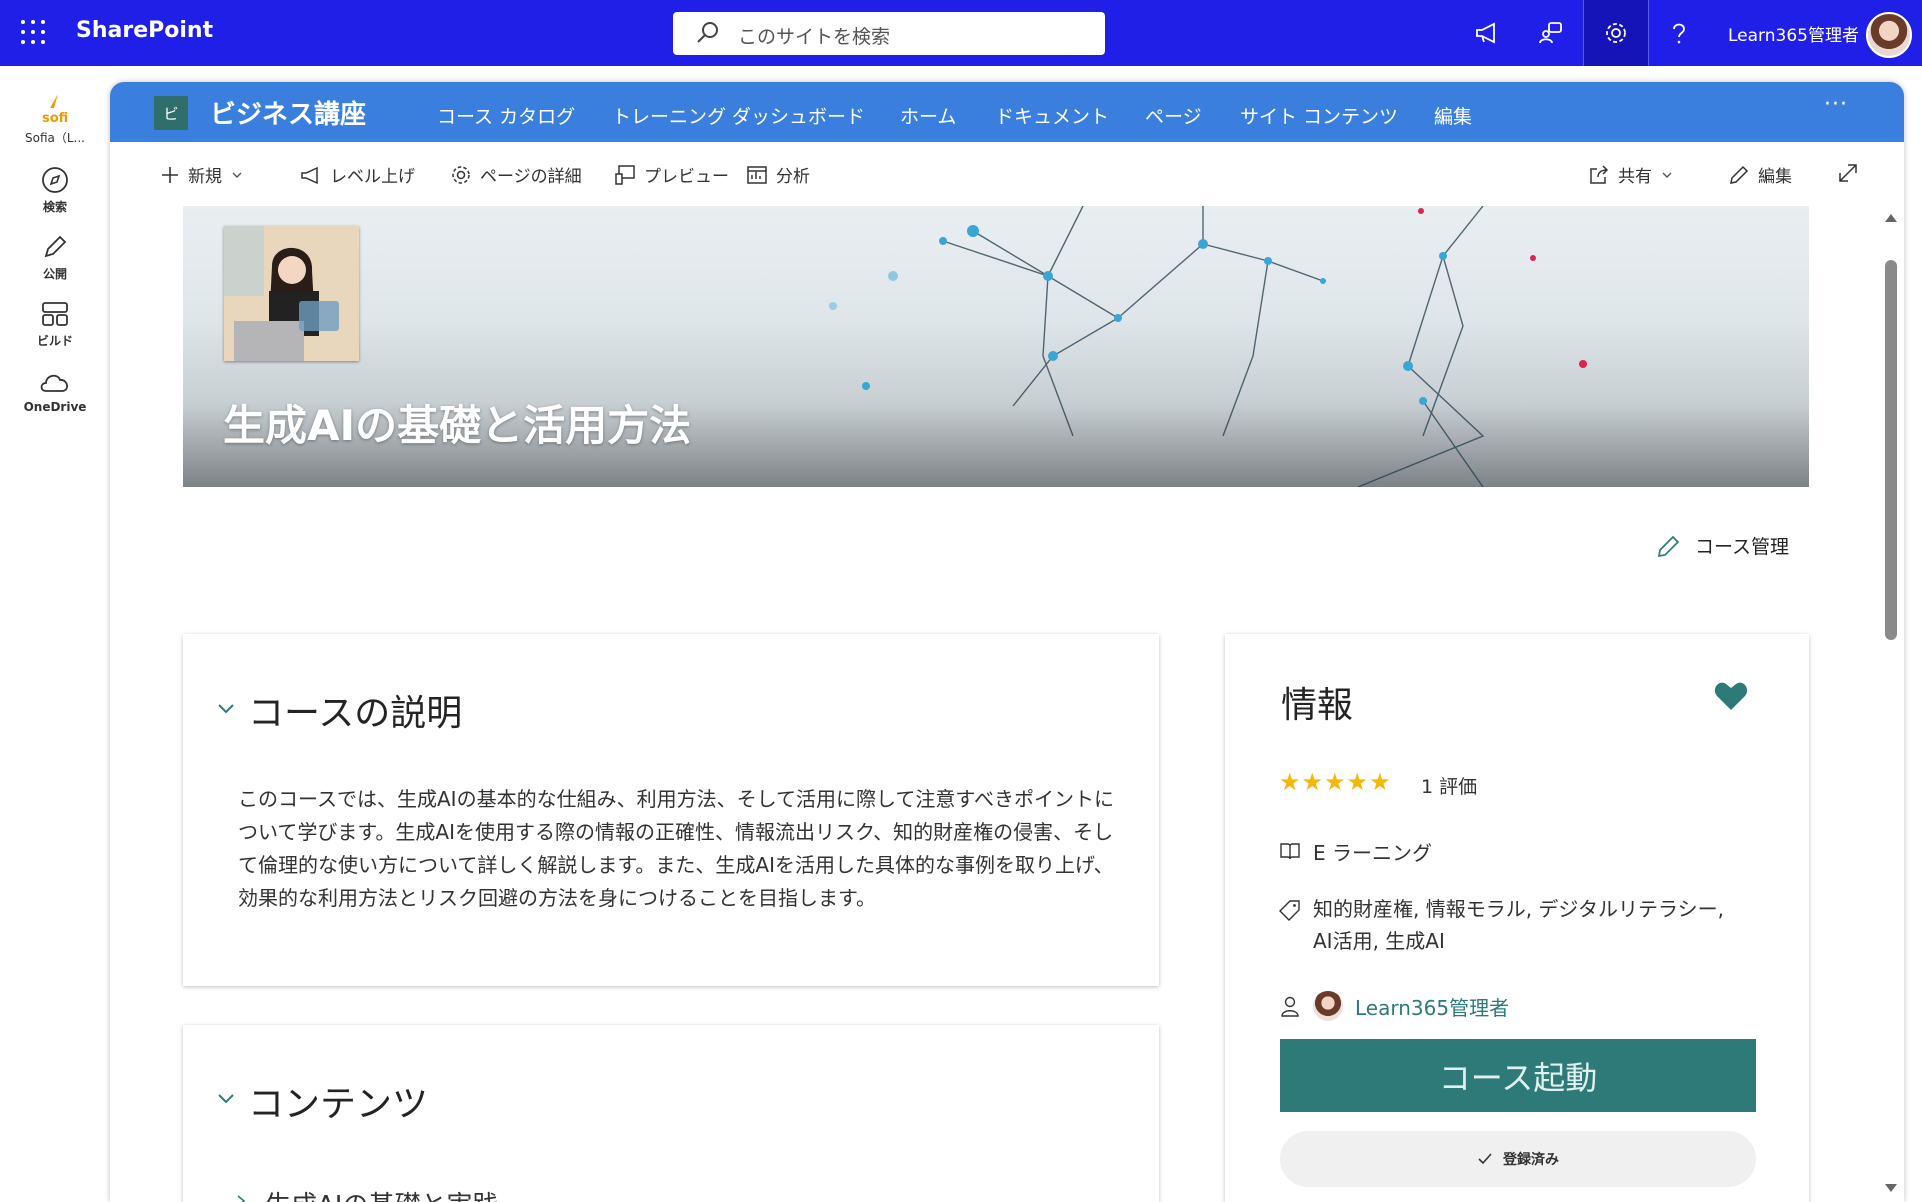 Image resolution: width=1922 pixels, height=1202 pixels. What do you see at coordinates (1889, 35) in the screenshot?
I see `avatar` at bounding box center [1889, 35].